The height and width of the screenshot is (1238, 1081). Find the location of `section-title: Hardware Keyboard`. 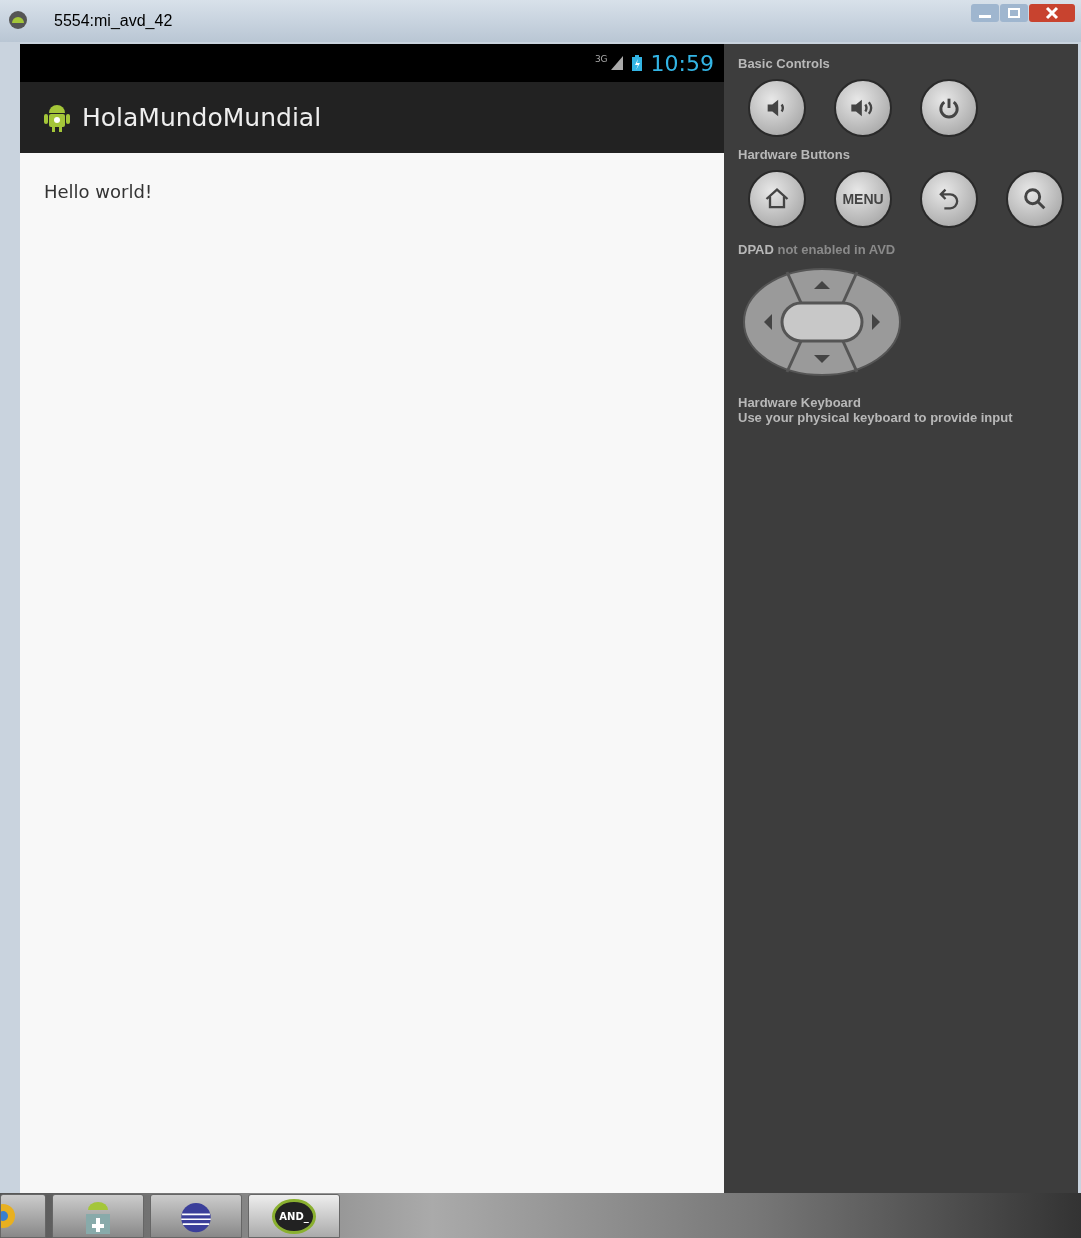

section-title: Hardware Keyboard is located at coordinates (799, 402).